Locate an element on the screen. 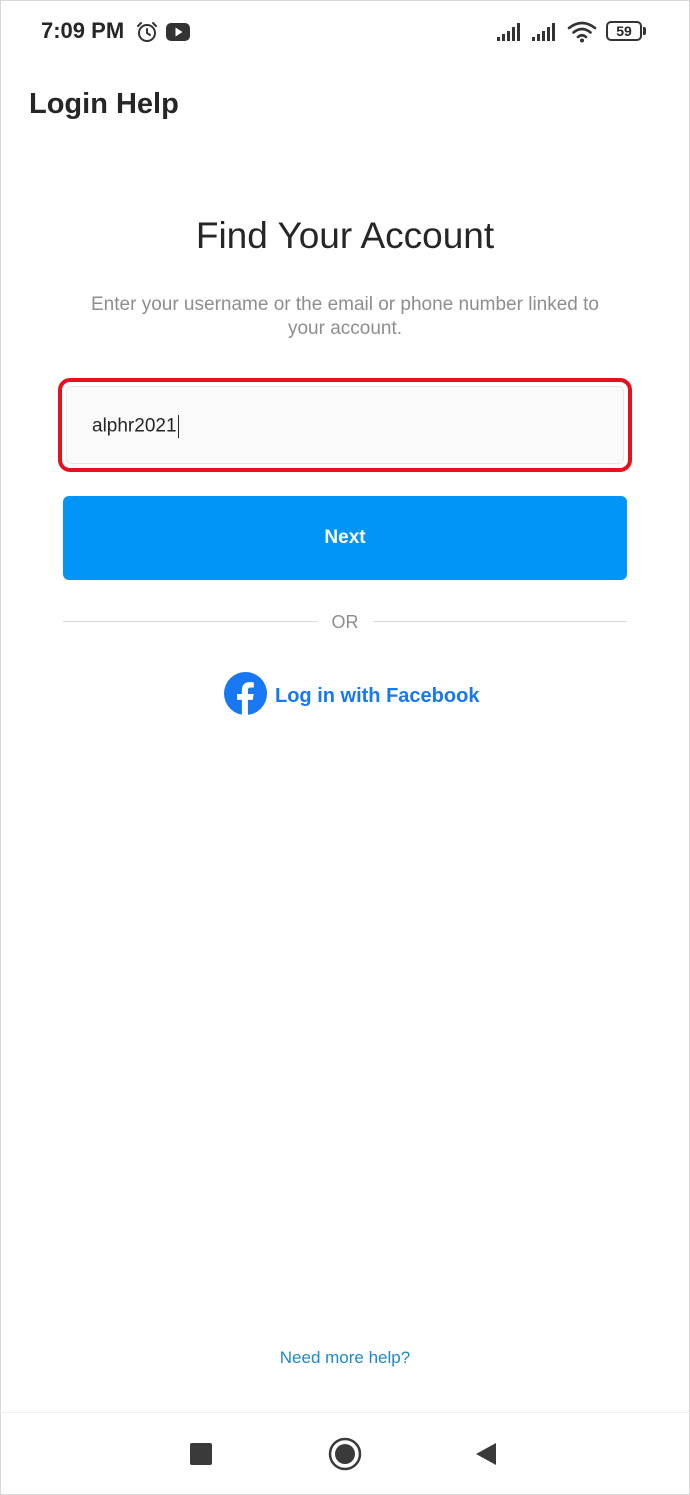 The height and width of the screenshot is (1495, 690). find-account-heading: Find Your Account is located at coordinates (345, 235).